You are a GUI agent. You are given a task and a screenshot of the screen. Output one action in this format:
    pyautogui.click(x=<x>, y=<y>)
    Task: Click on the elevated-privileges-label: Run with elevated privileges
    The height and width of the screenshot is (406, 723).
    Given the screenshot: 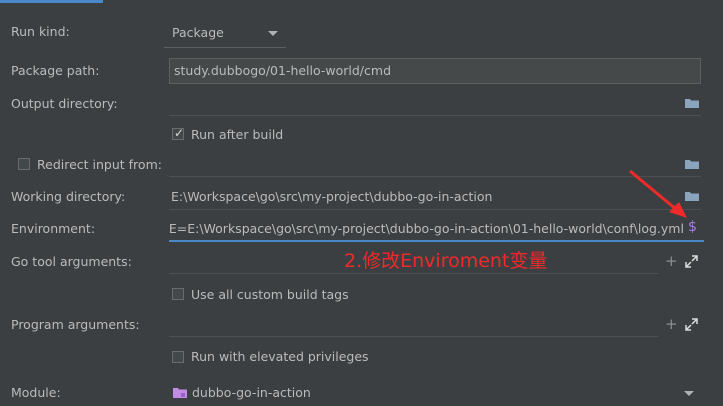 What is the action you would take?
    pyautogui.click(x=280, y=356)
    